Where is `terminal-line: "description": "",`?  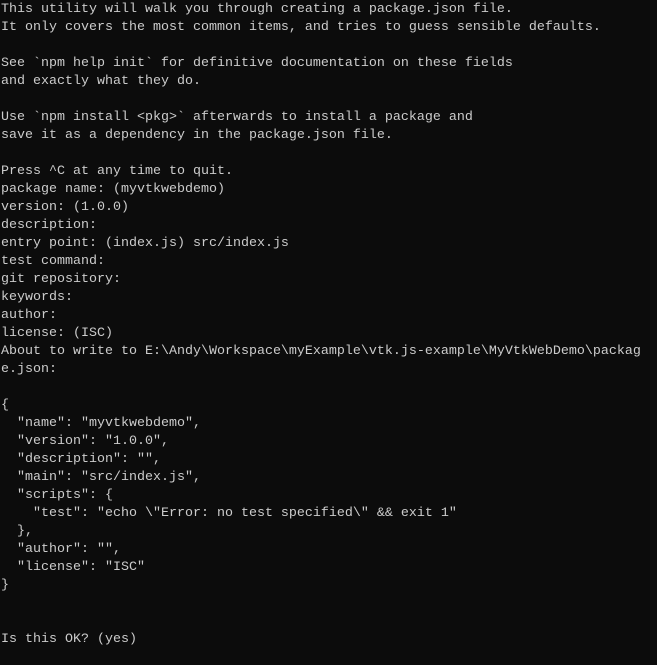 terminal-line: "description": "", is located at coordinates (81, 459).